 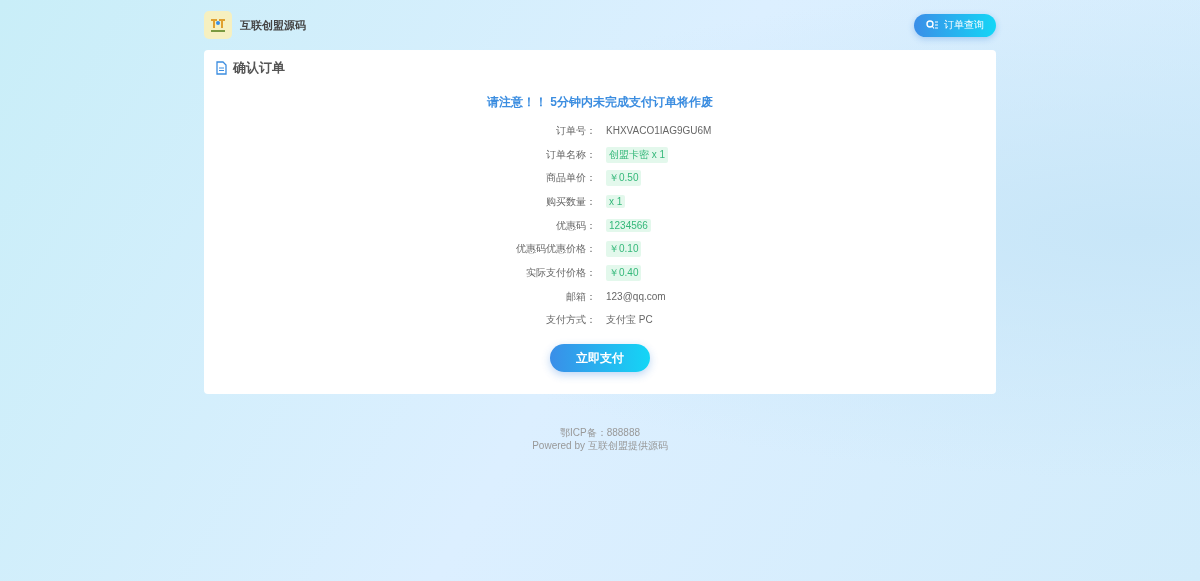 What do you see at coordinates (636, 297) in the screenshot?
I see `field-value: 123@qq.com` at bounding box center [636, 297].